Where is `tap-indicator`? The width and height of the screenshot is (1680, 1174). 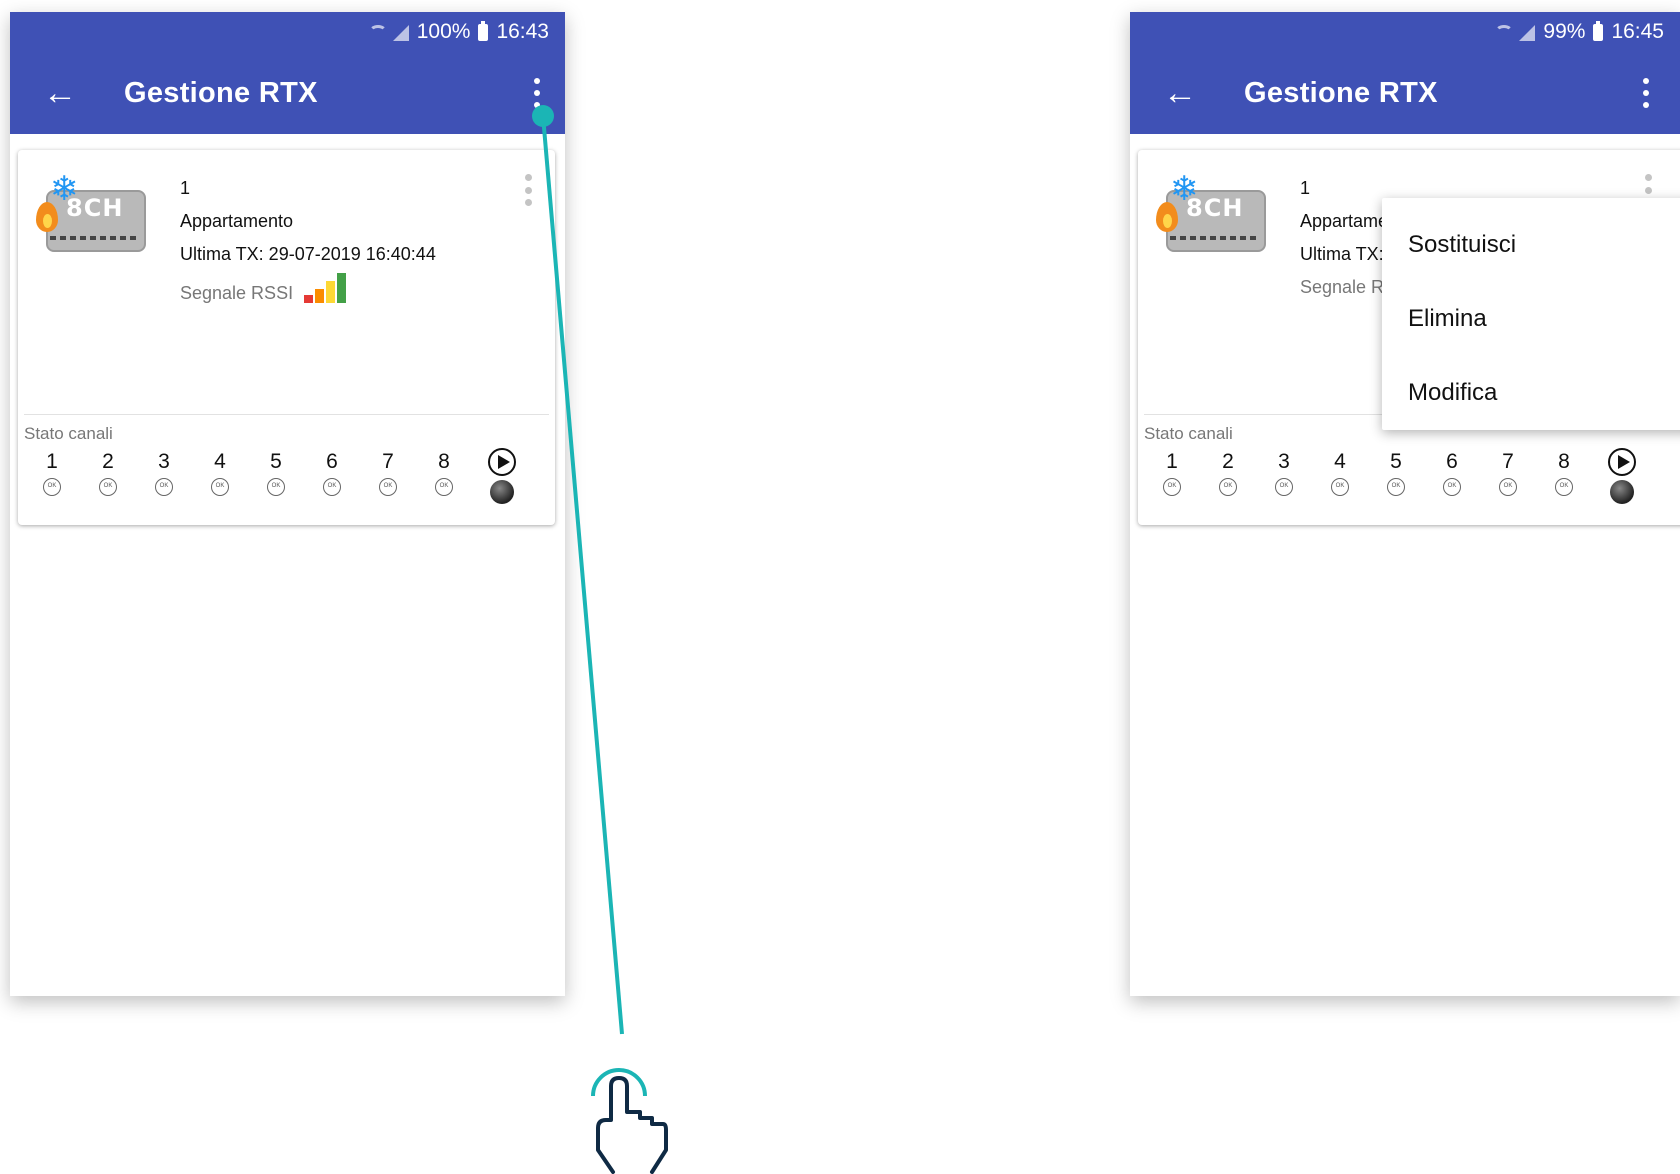 tap-indicator is located at coordinates (600, 639).